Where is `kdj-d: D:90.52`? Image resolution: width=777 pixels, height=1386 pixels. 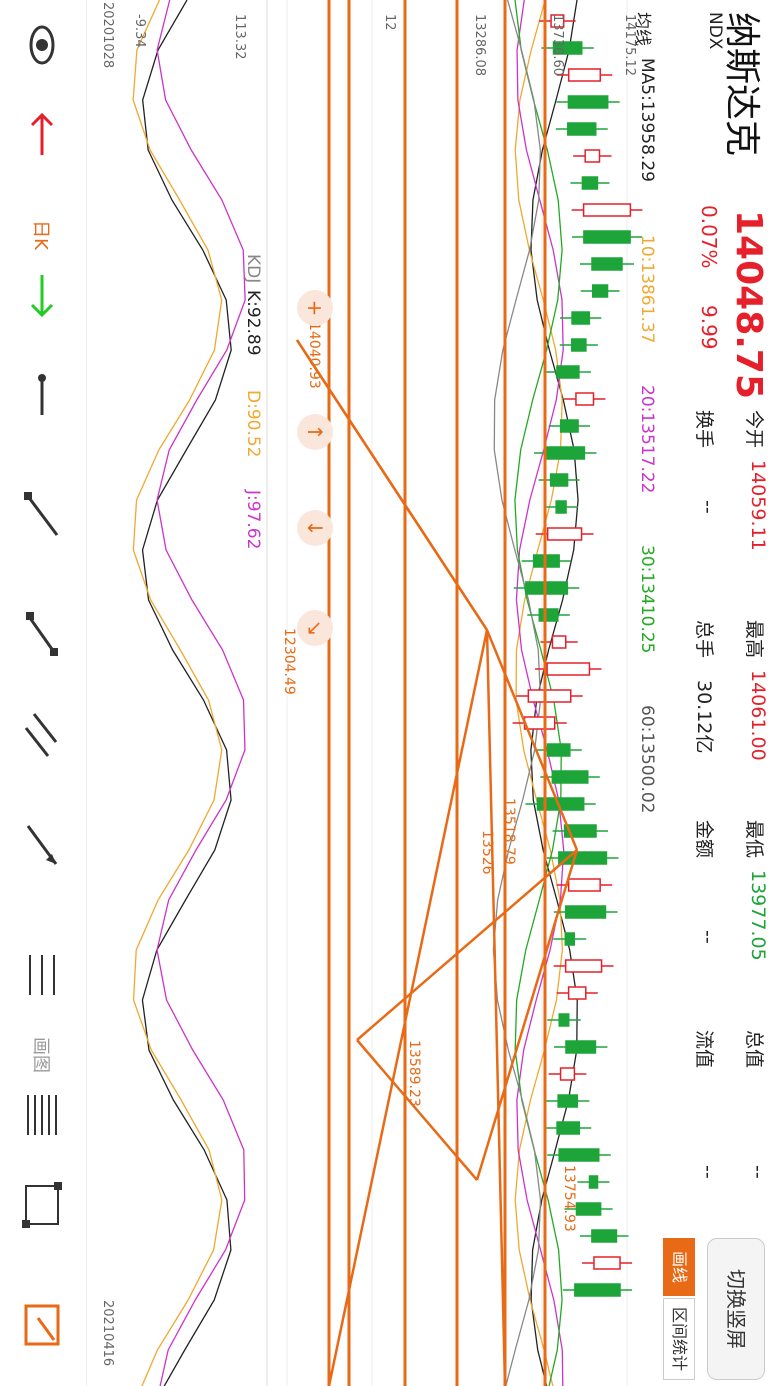 kdj-d: D:90.52 is located at coordinates (253, 424).